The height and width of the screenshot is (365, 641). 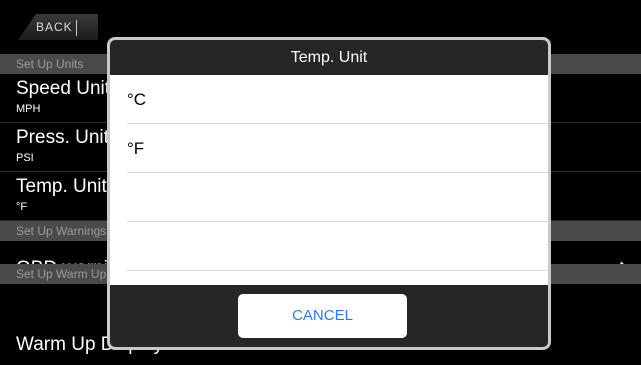 I want to click on option-divider, so click(x=337, y=270).